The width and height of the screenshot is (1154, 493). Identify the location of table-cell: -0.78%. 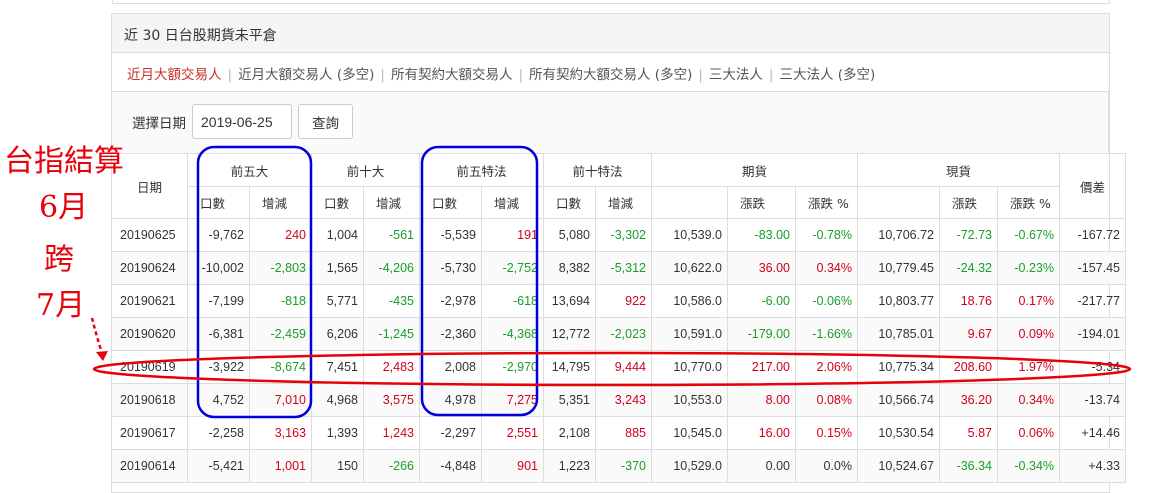
(826, 235).